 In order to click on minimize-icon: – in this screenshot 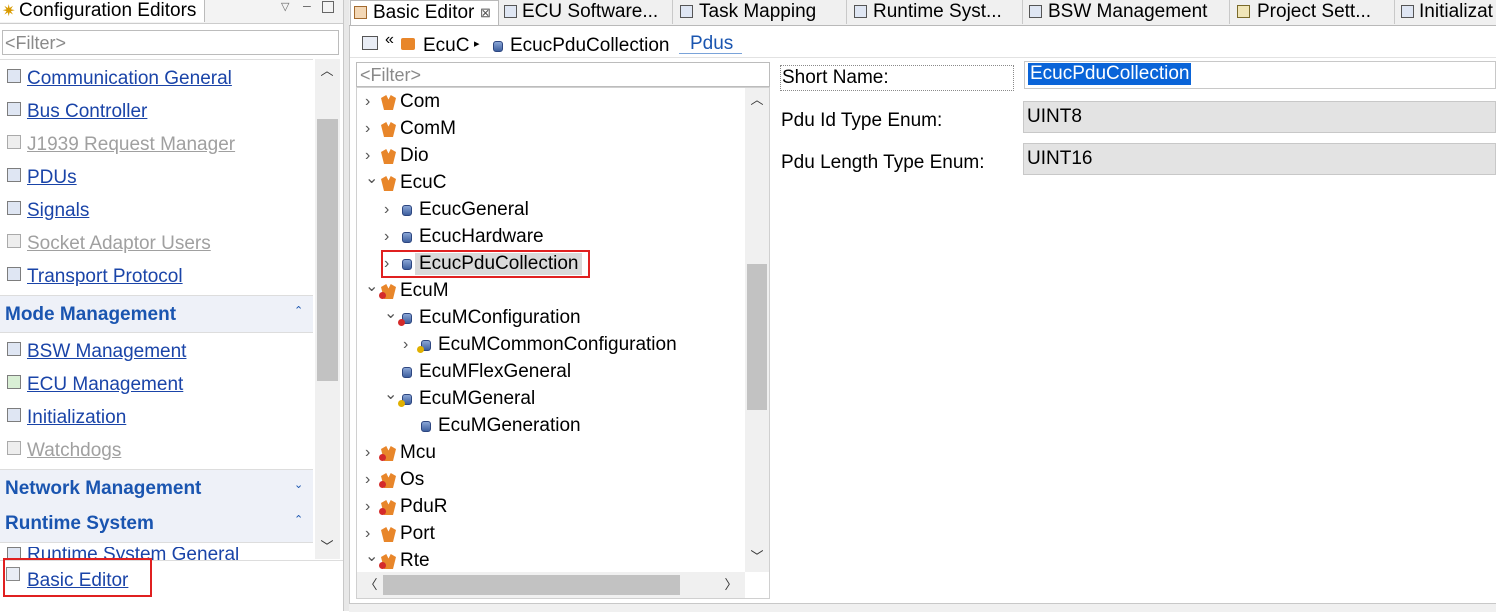, I will do `click(307, 6)`.